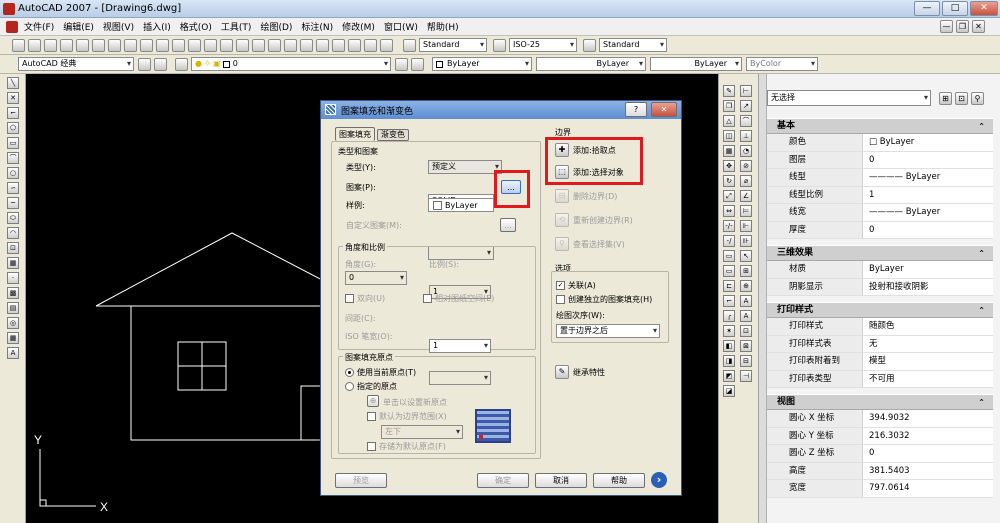 This screenshot has width=1000, height=523. Describe the element at coordinates (880, 253) in the screenshot. I see `section-header-3d: 三维效果 ⌃` at that location.